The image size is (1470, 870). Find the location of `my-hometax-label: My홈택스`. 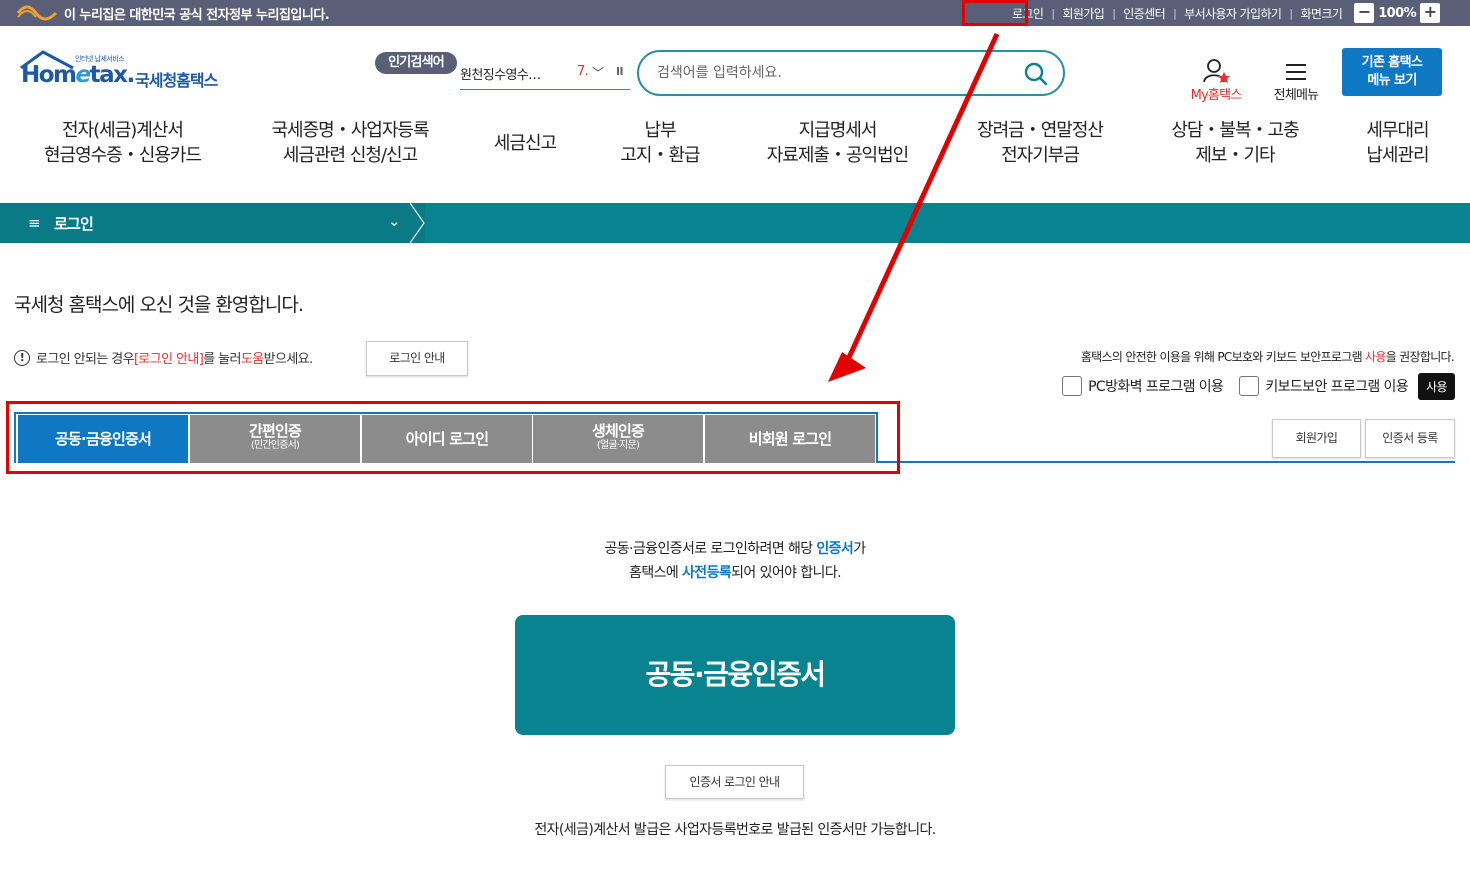

my-hometax-label: My홈택스 is located at coordinates (1216, 95).